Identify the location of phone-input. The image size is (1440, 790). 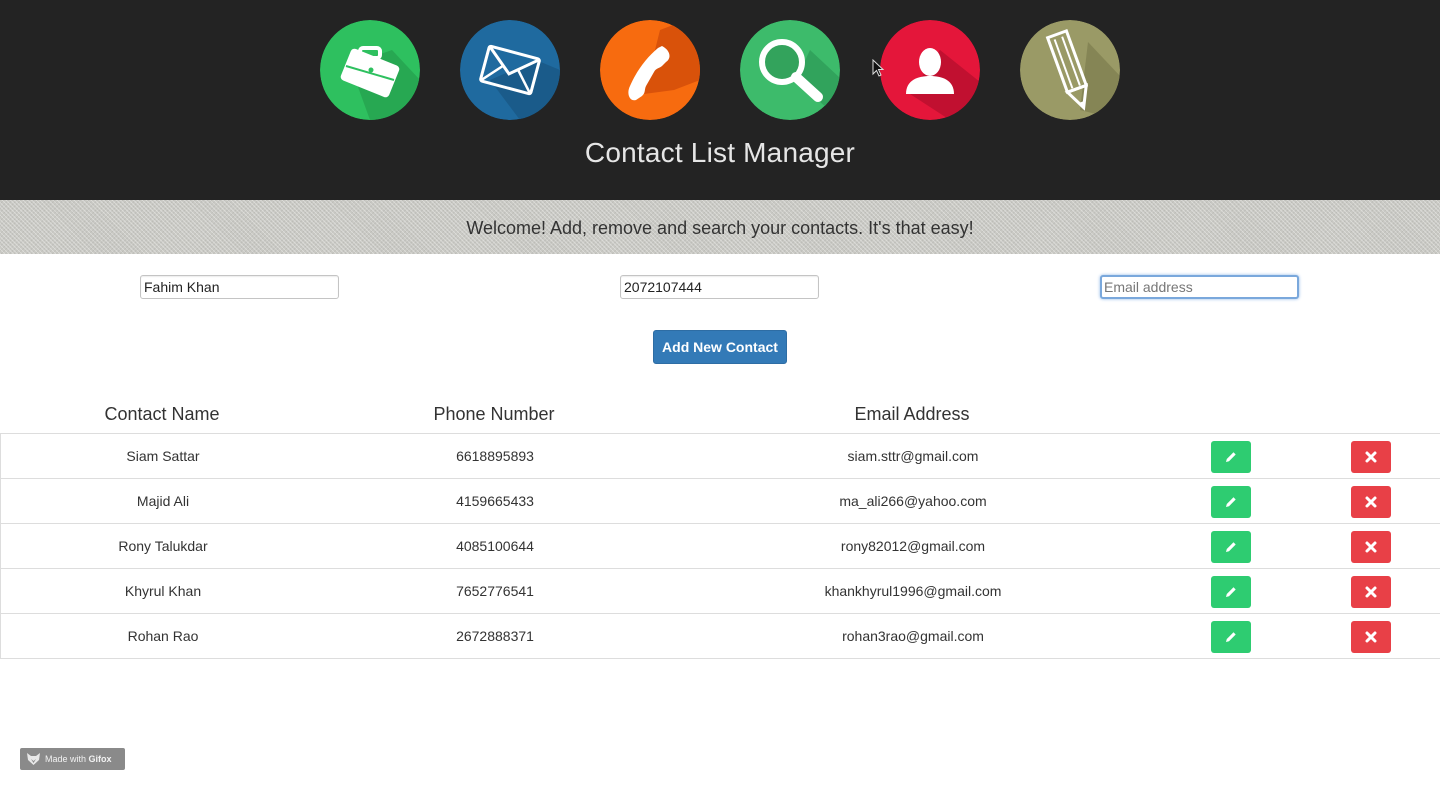
(719, 287).